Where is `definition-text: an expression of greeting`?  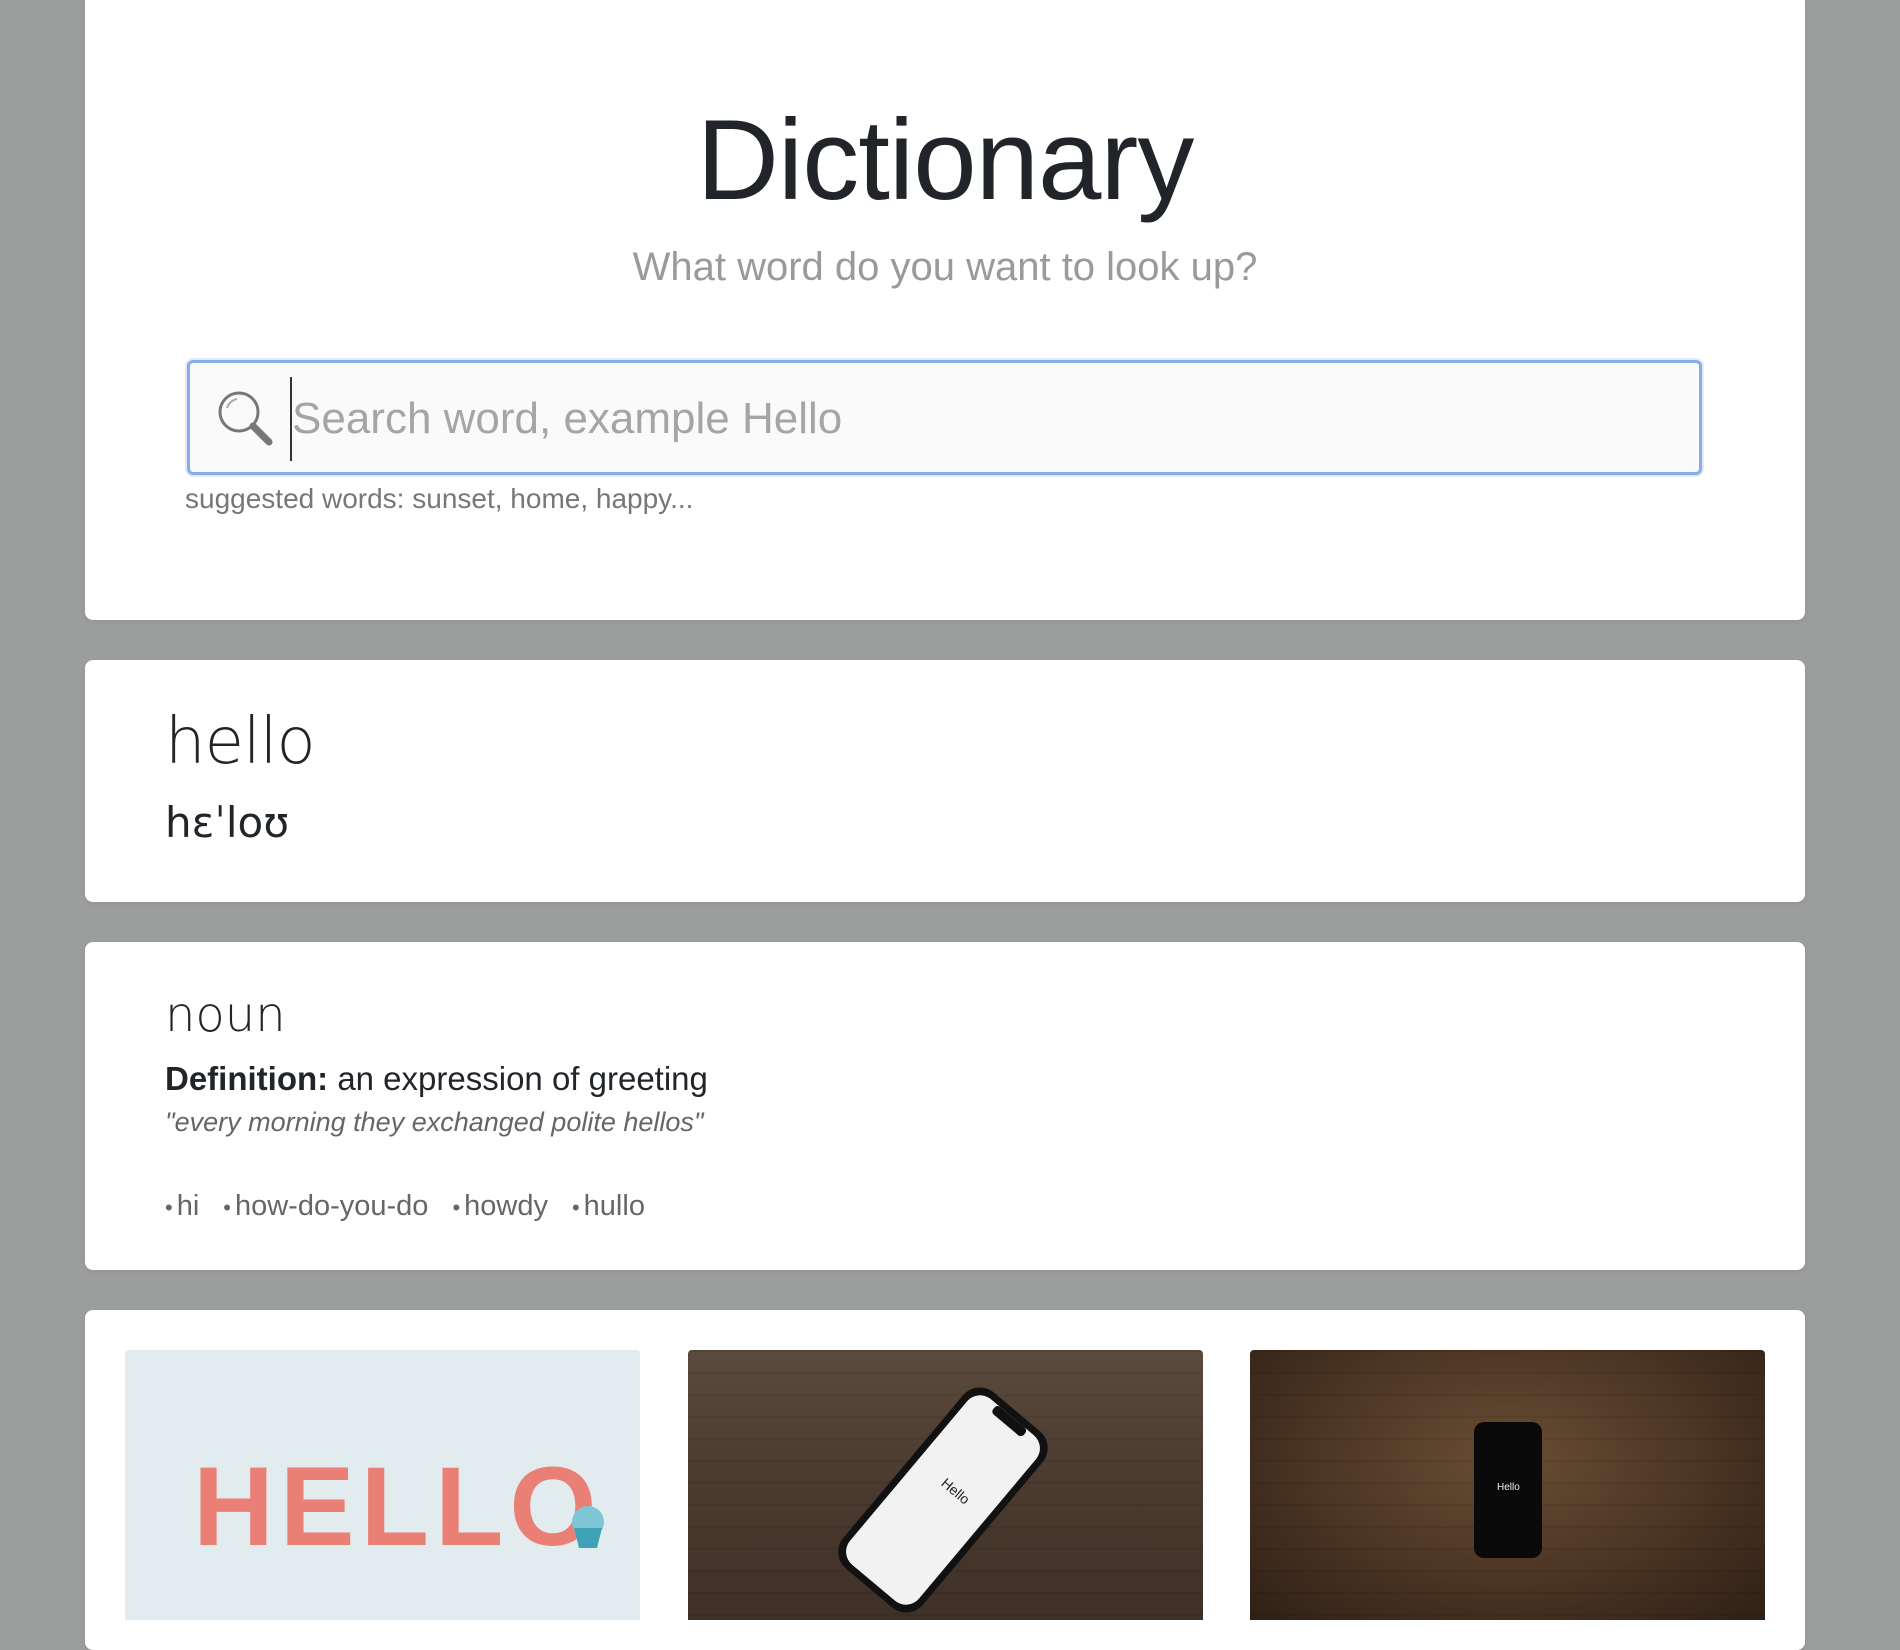 definition-text: an expression of greeting is located at coordinates (522, 1078).